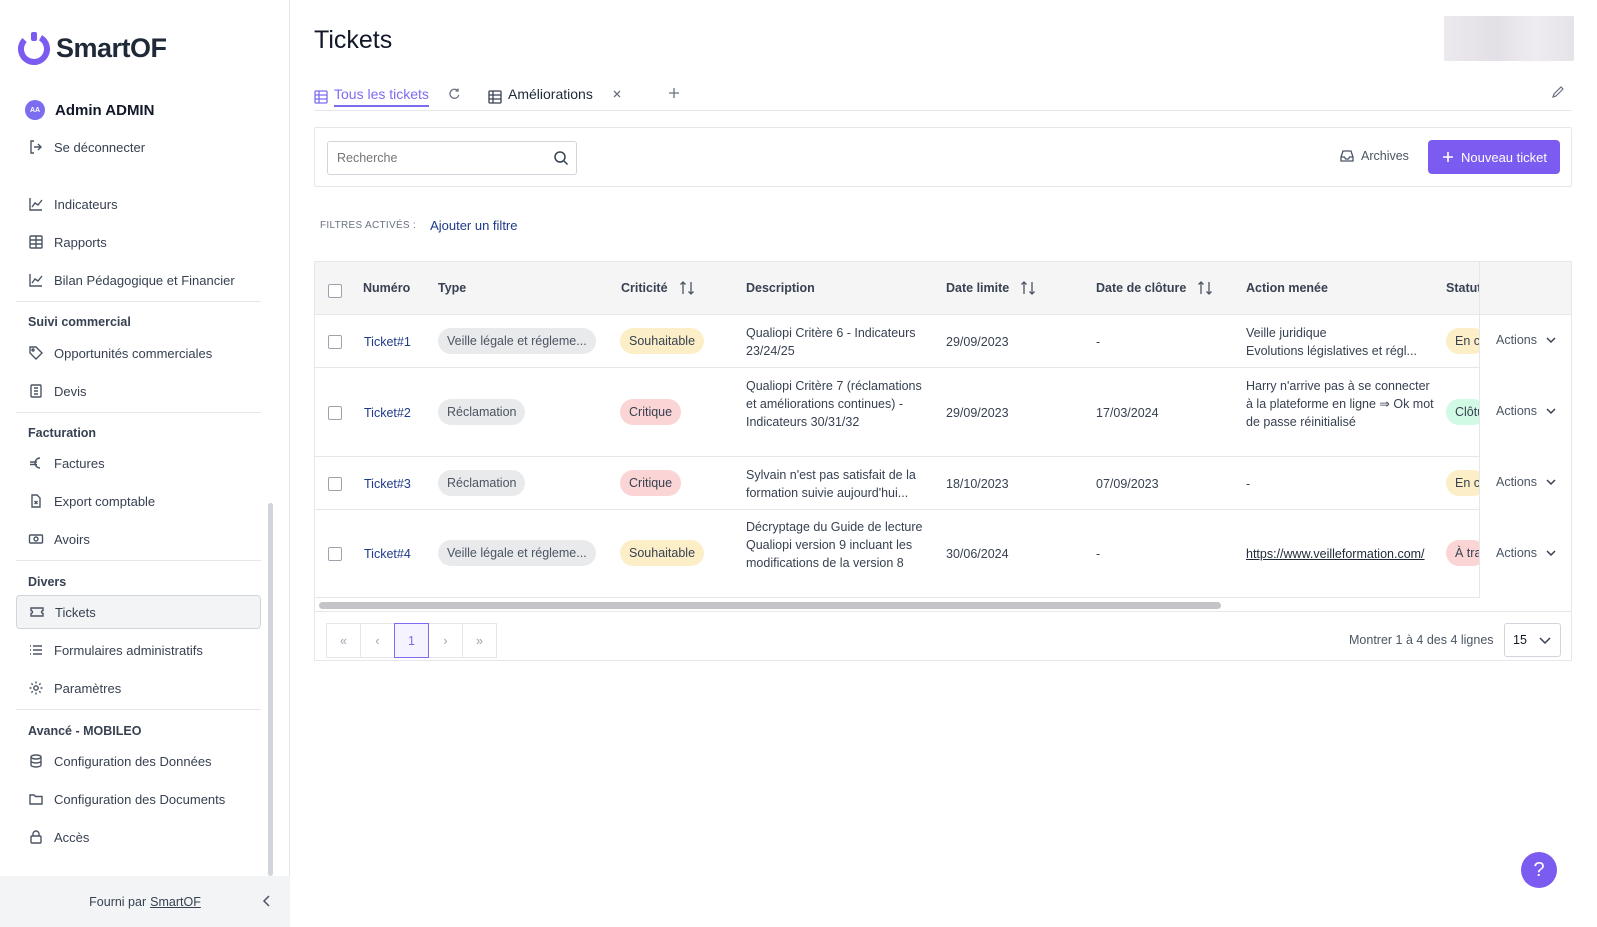 This screenshot has height=927, width=1597. I want to click on column-type: Type, so click(452, 288).